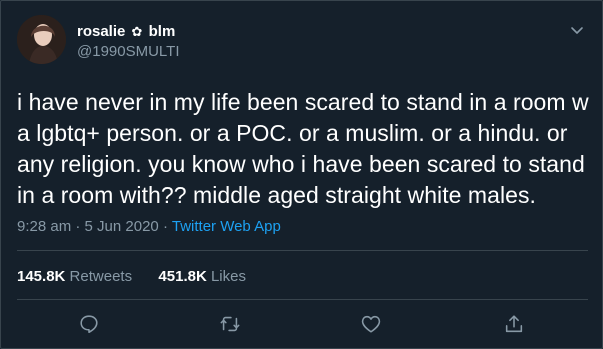 Image resolution: width=603 pixels, height=349 pixels. I want to click on retweets-count: 145.8K, so click(41, 276).